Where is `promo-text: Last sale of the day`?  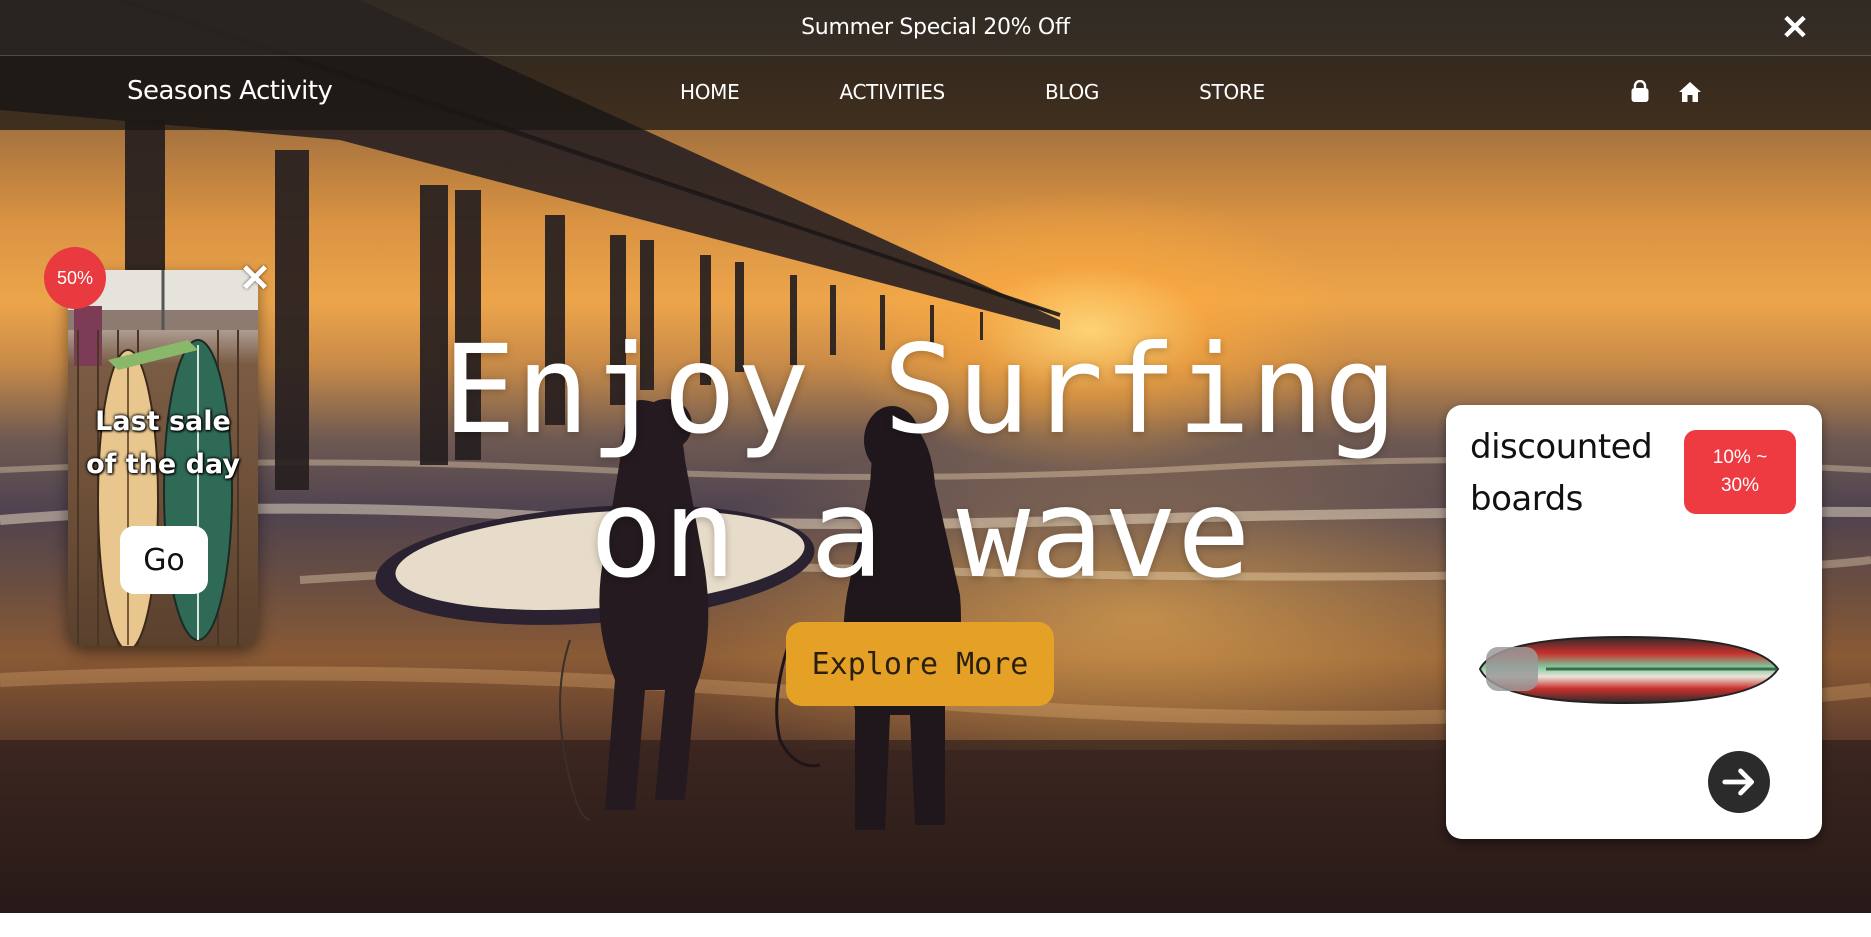 promo-text: Last sale of the day is located at coordinates (163, 443).